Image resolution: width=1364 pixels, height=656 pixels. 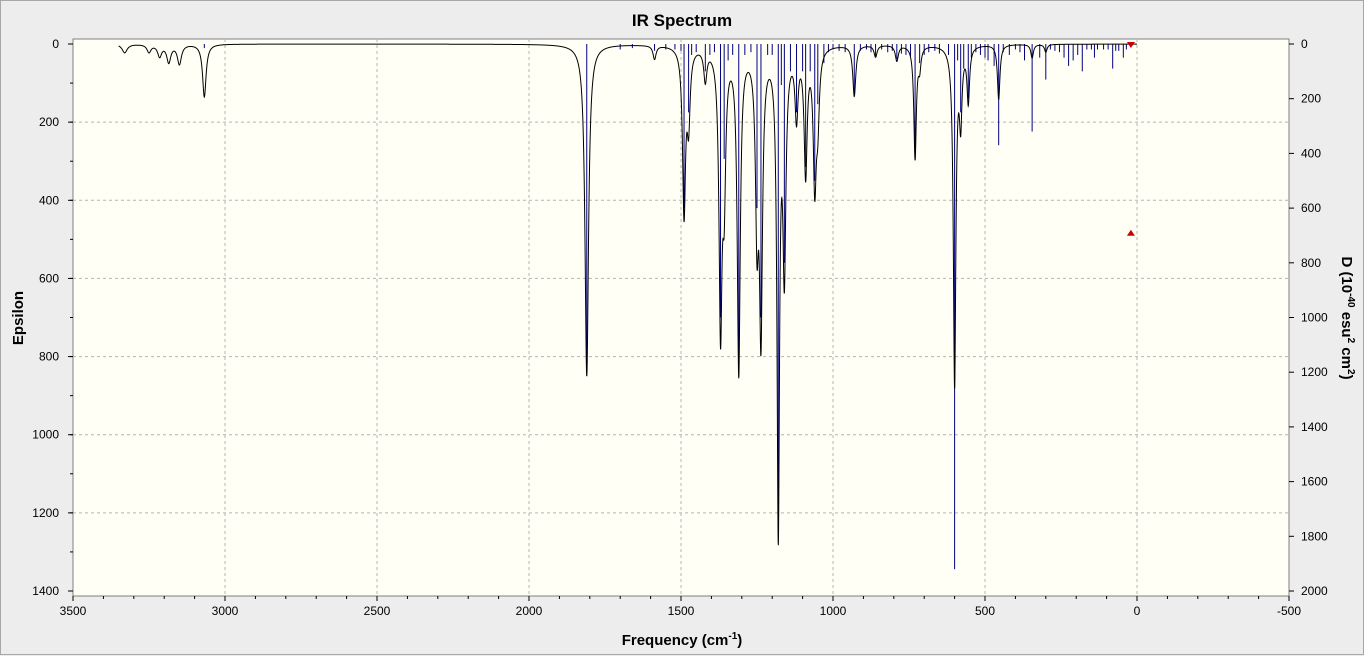 I want to click on y-right-tick-label: 400, so click(x=1311, y=153).